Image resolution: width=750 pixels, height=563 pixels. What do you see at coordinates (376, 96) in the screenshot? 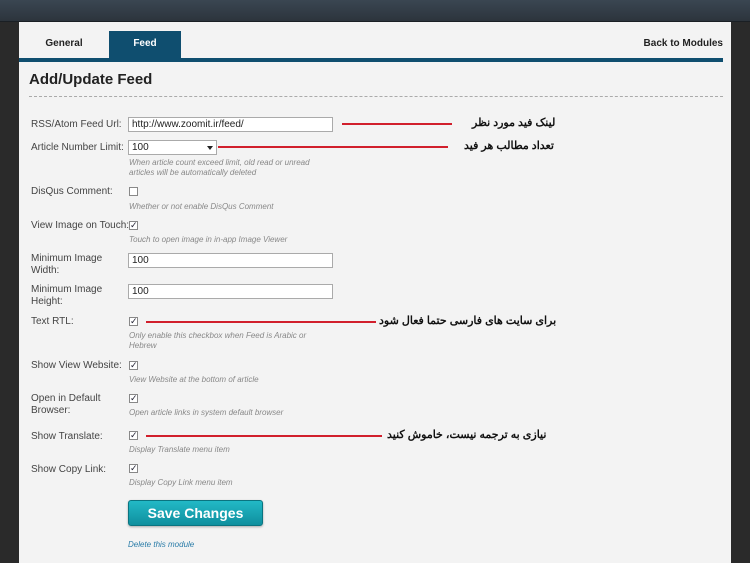
I see `title-divider` at bounding box center [376, 96].